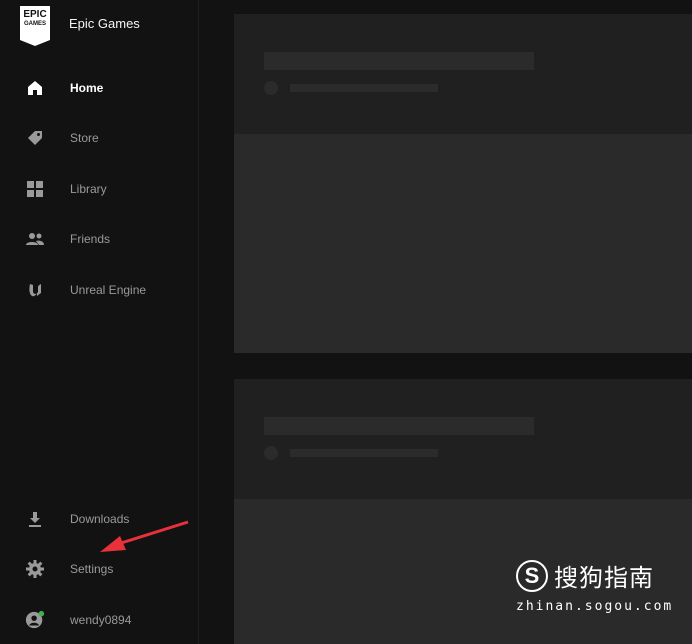 The image size is (692, 644). Describe the element at coordinates (92, 569) in the screenshot. I see `nav-settings-label: Settings` at that location.